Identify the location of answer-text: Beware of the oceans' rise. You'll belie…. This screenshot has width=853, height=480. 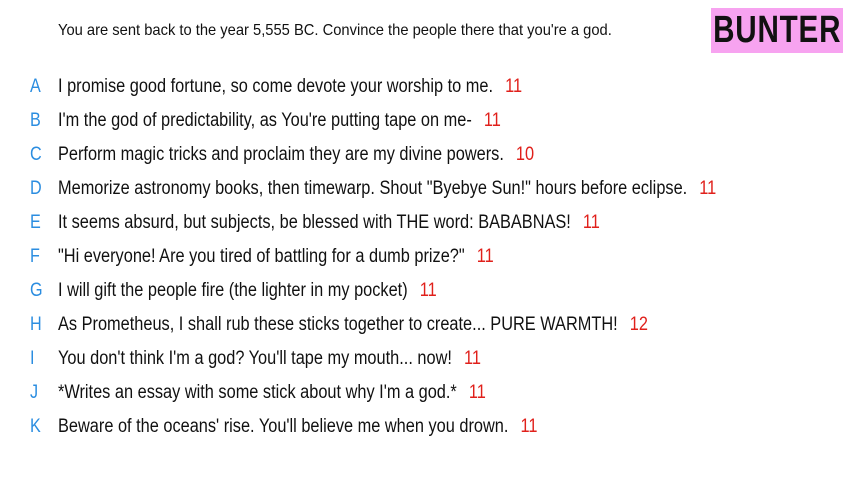
(283, 426).